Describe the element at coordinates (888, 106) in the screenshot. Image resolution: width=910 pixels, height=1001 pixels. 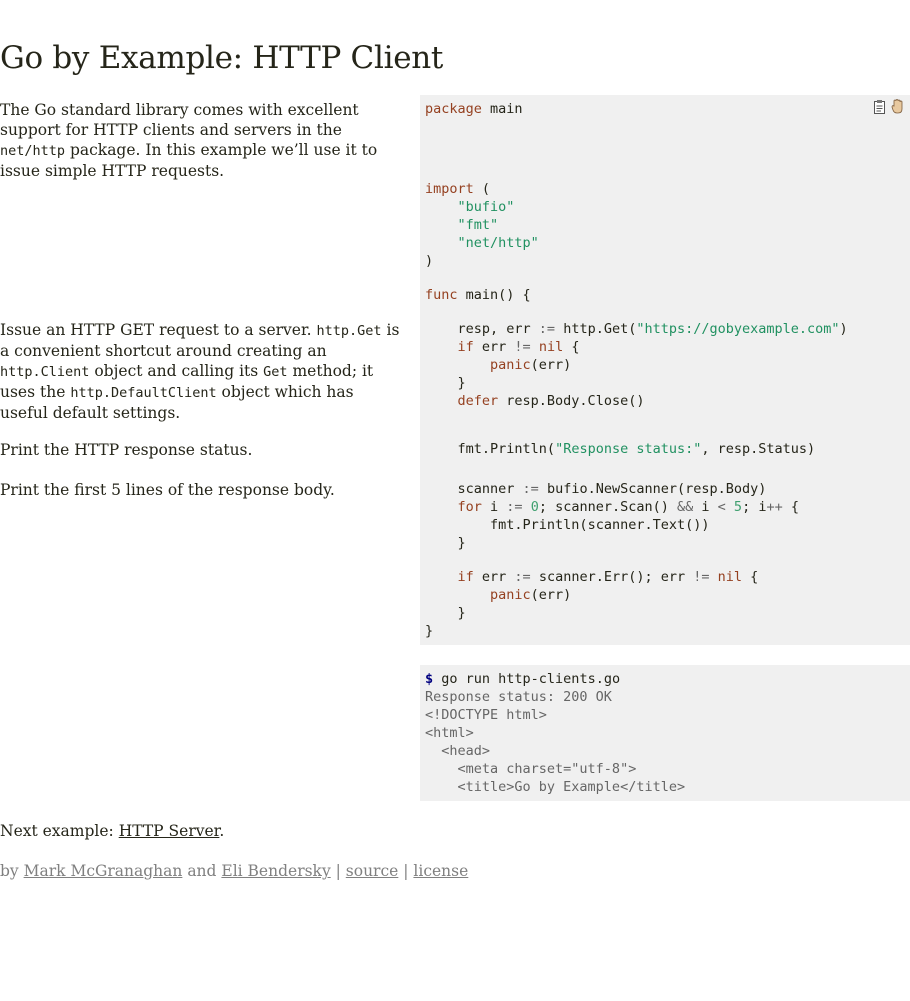
I see `code-tools` at that location.